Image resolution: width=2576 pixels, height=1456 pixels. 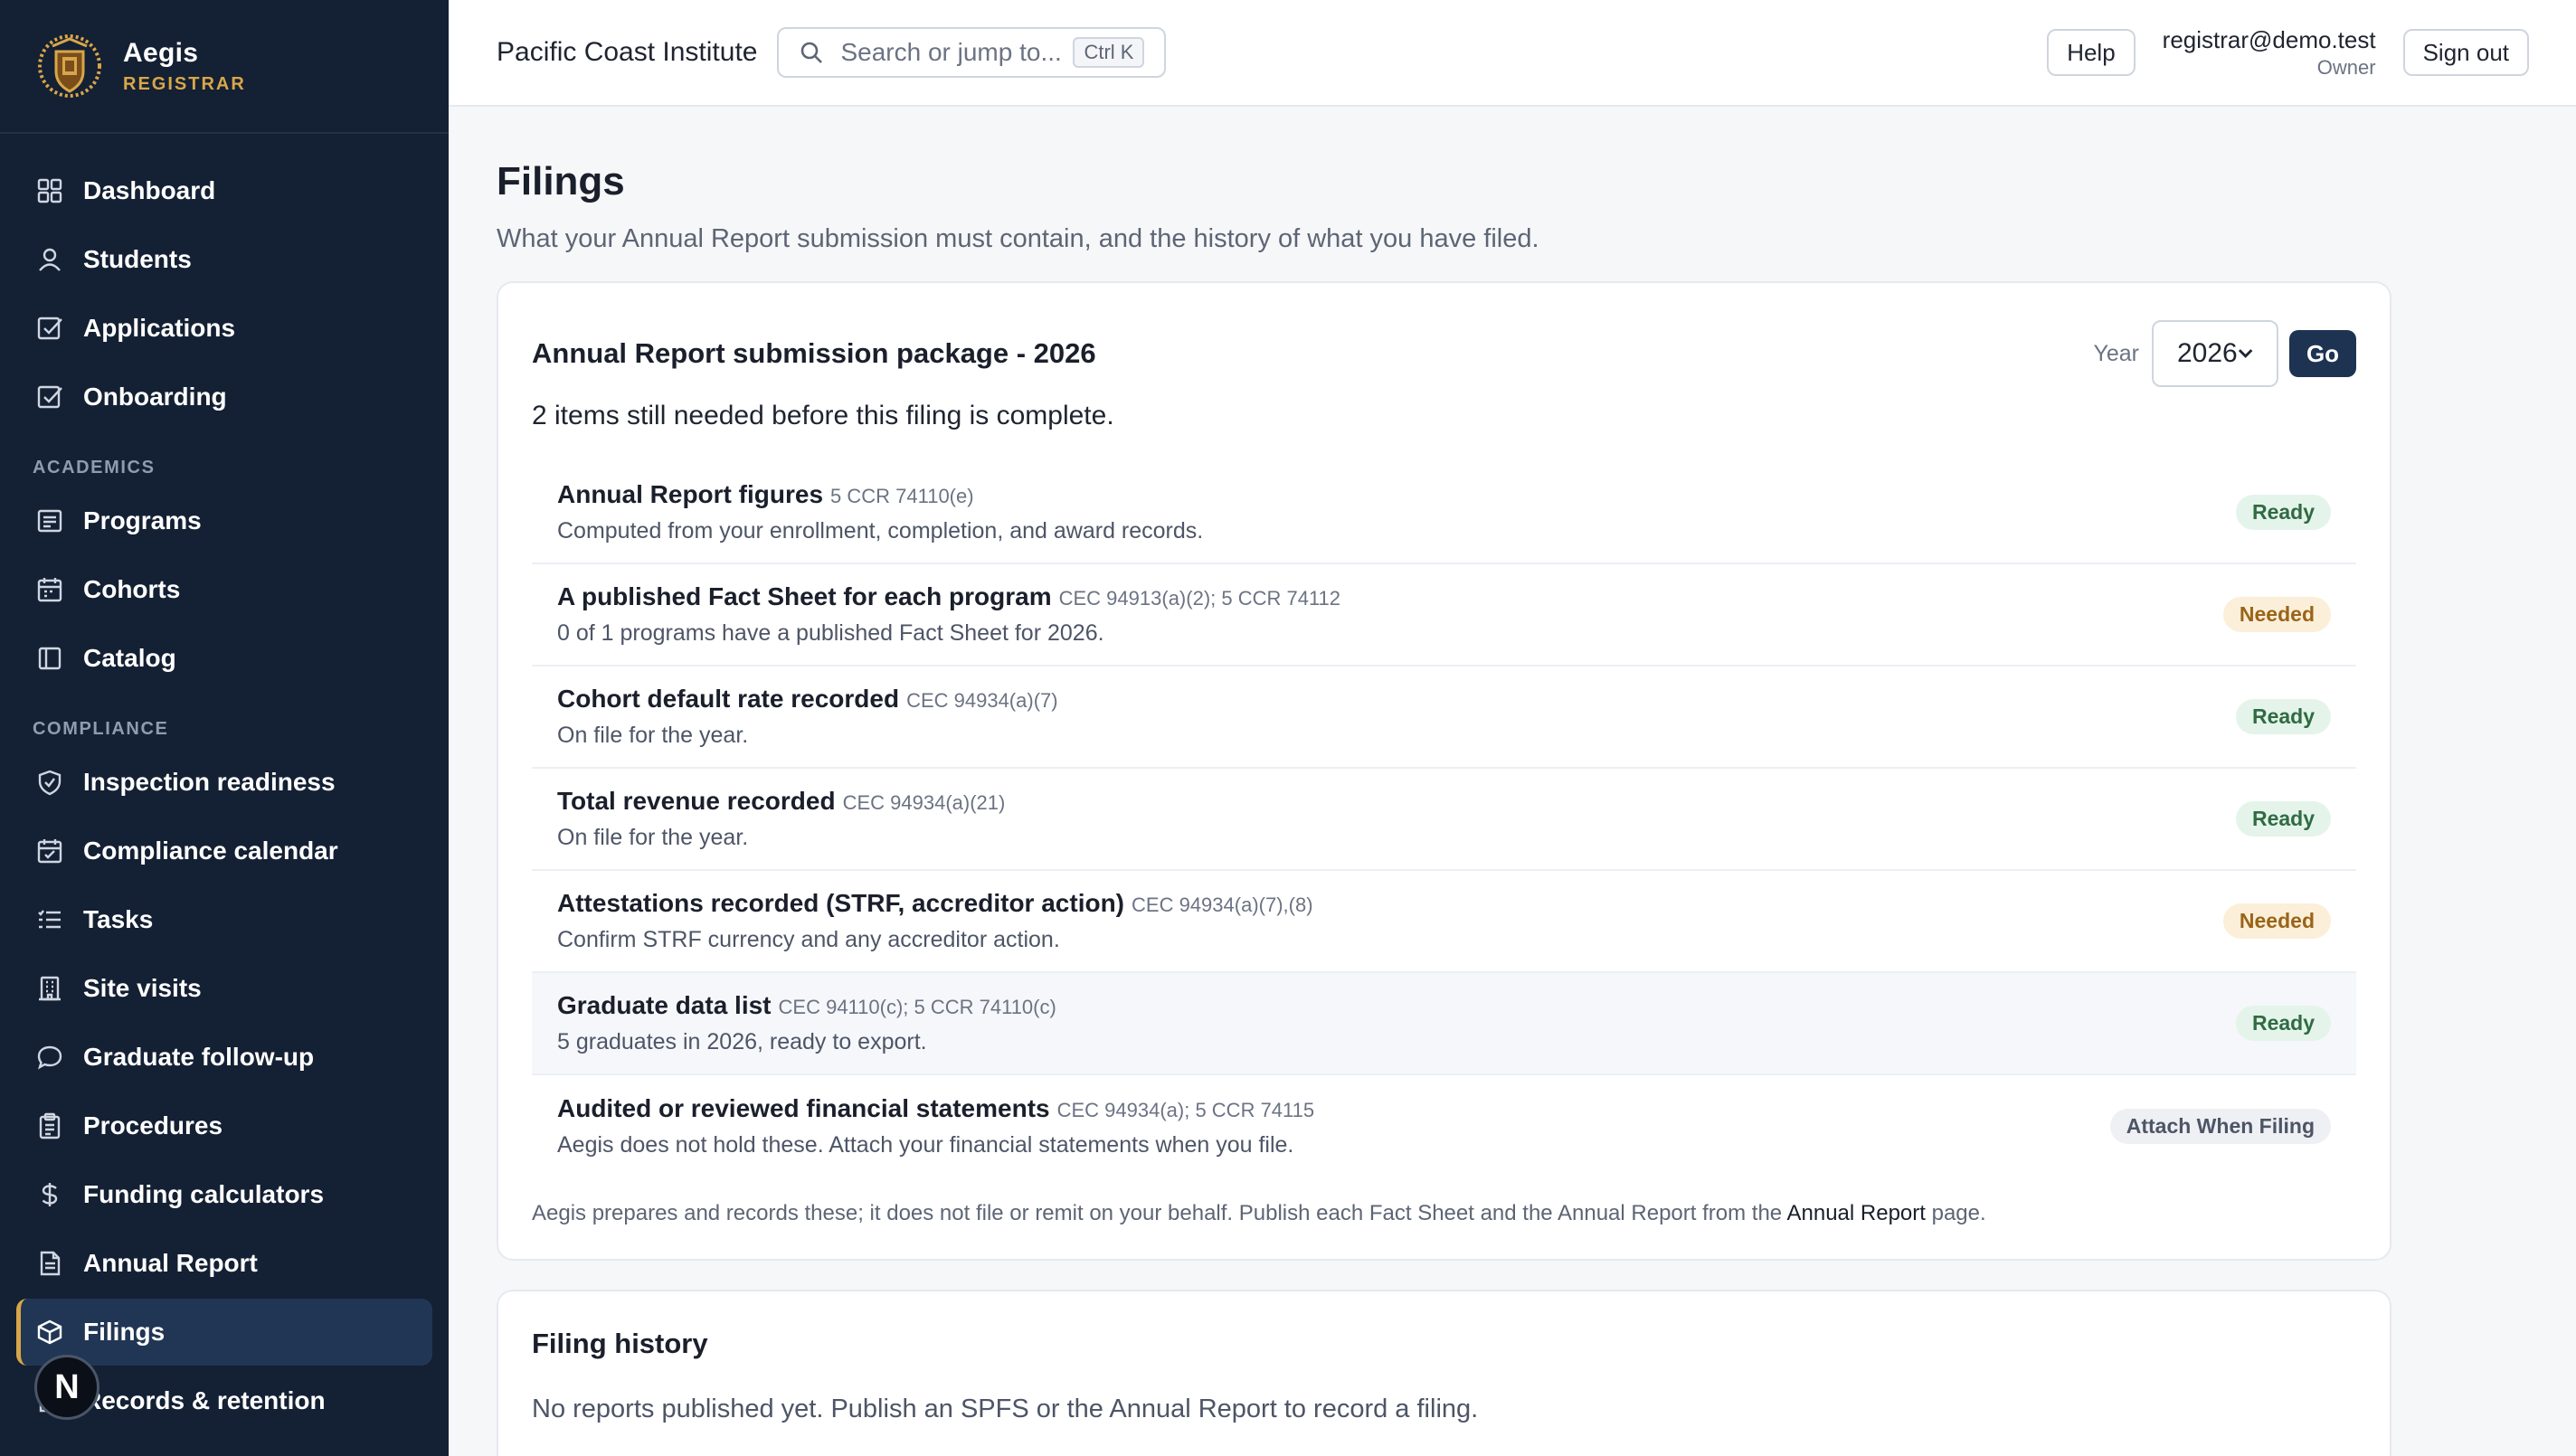 What do you see at coordinates (142, 520) in the screenshot?
I see `sidebar-item-label: Programs` at bounding box center [142, 520].